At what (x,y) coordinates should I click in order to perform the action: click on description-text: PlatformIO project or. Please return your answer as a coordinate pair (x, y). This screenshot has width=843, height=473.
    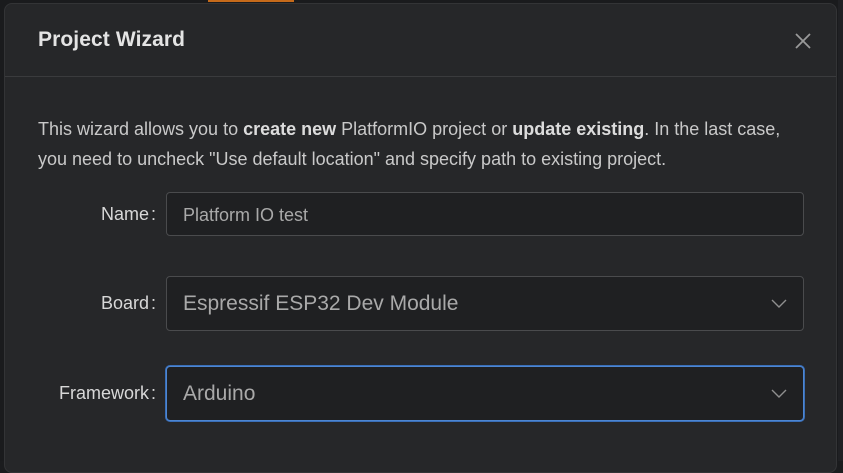
    Looking at the image, I should click on (424, 129).